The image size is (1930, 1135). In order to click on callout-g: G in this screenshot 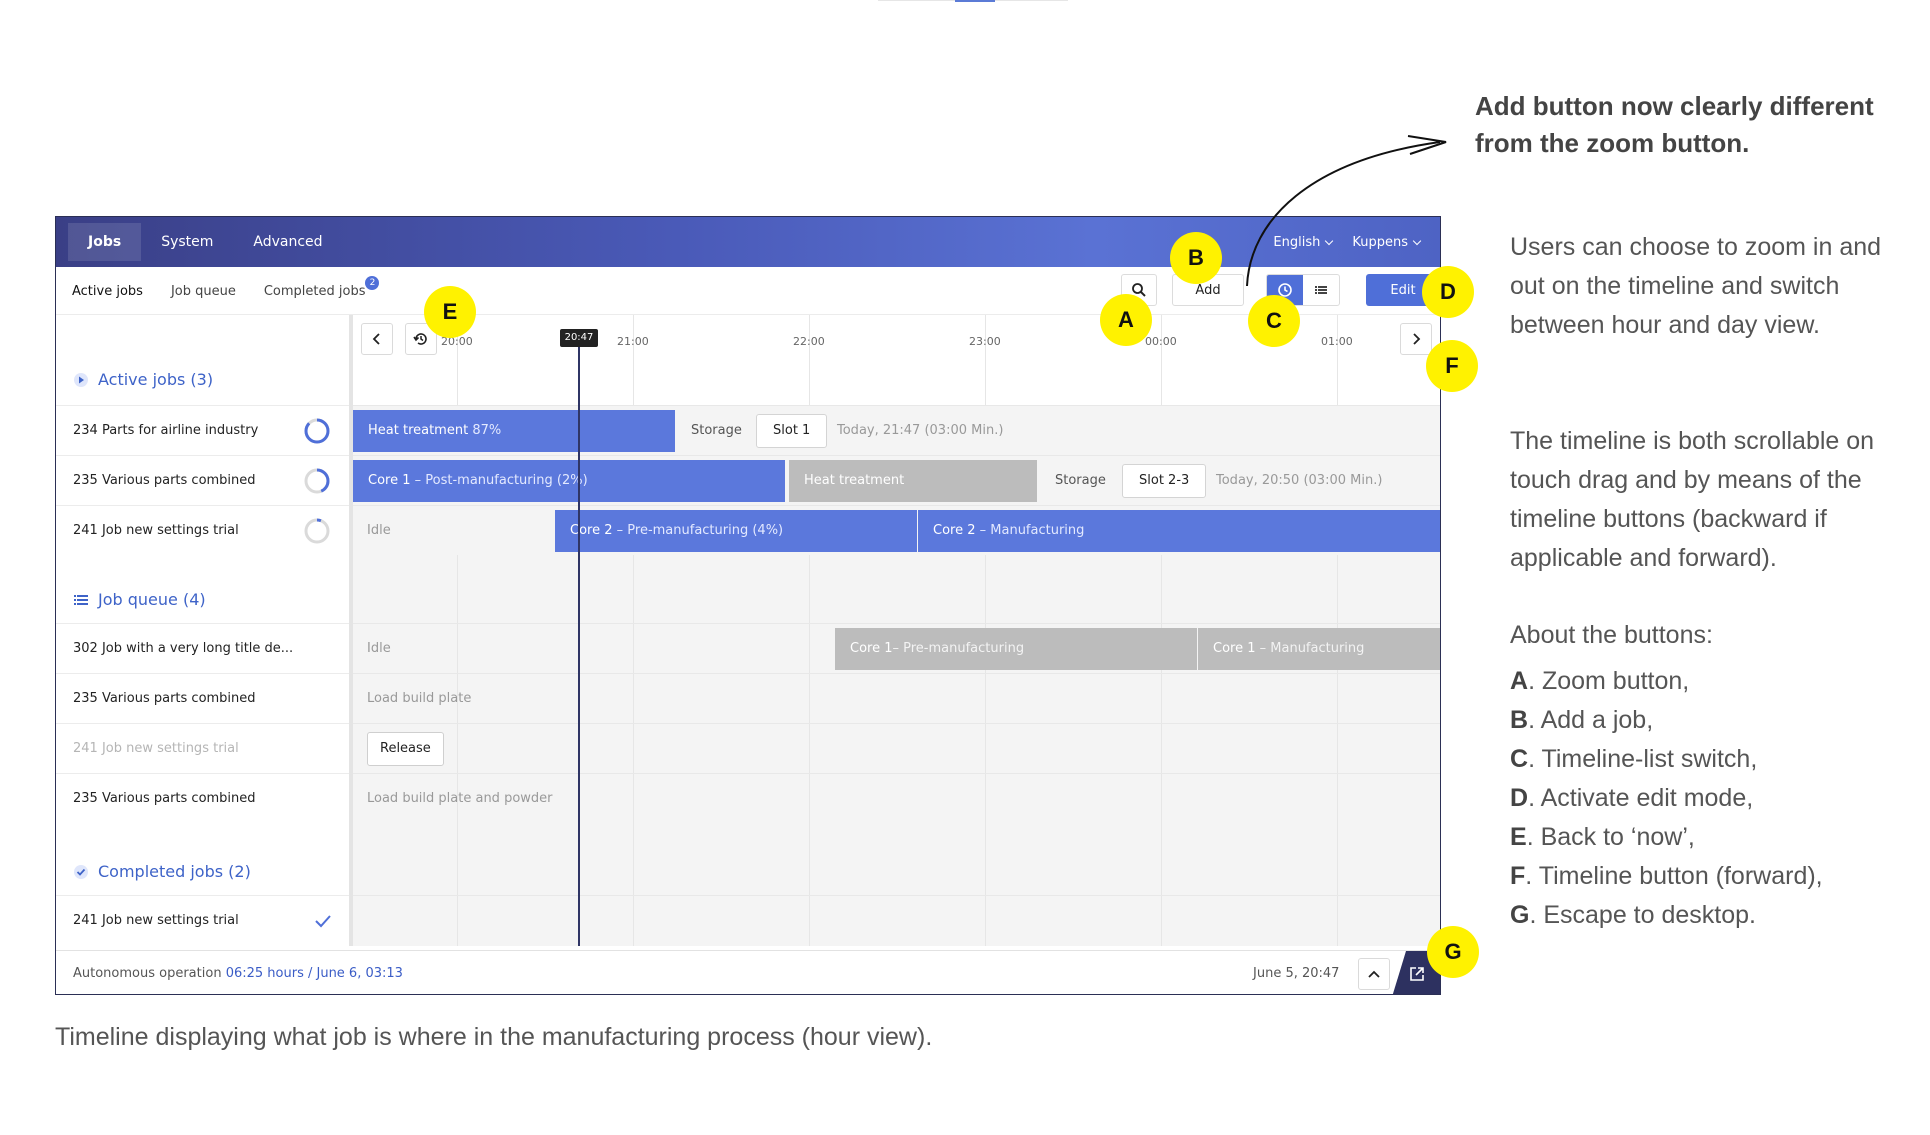, I will do `click(1453, 952)`.